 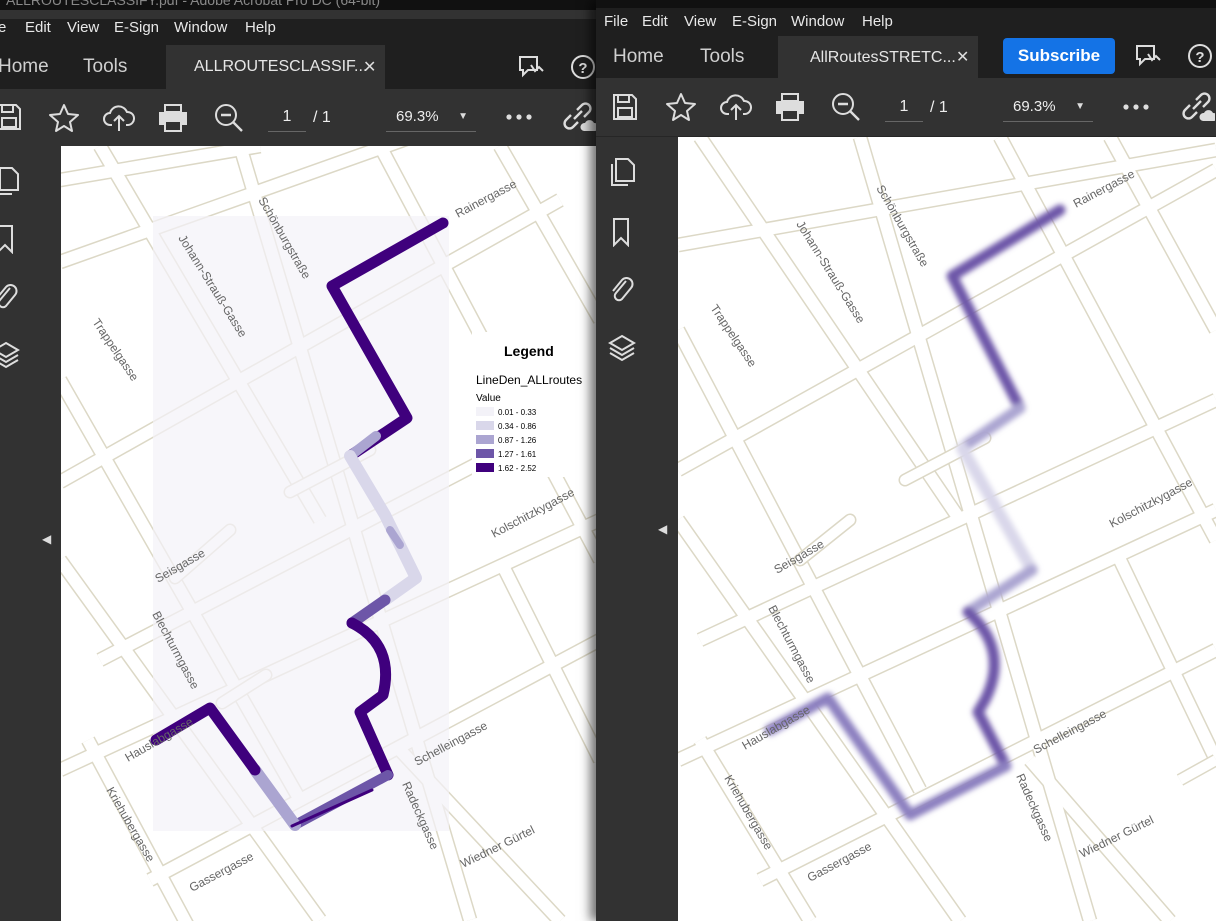 I want to click on menu-file: e, so click(x=3, y=27).